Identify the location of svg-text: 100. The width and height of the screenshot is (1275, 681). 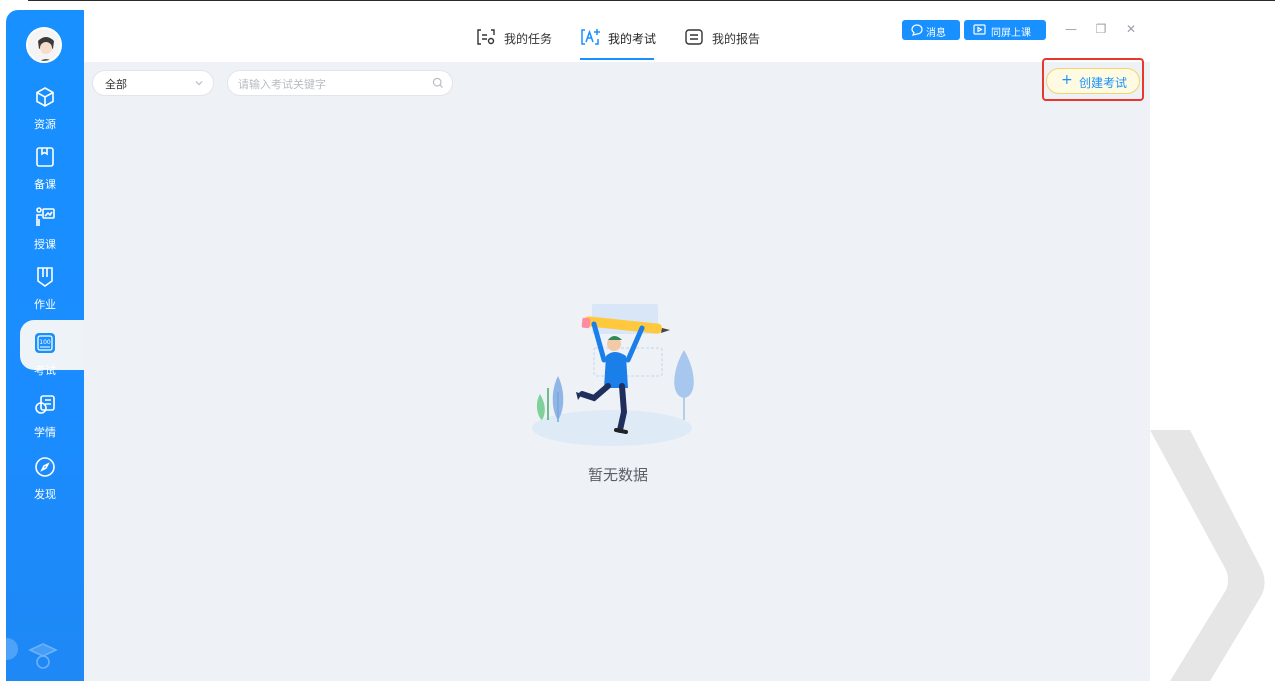
(45, 342).